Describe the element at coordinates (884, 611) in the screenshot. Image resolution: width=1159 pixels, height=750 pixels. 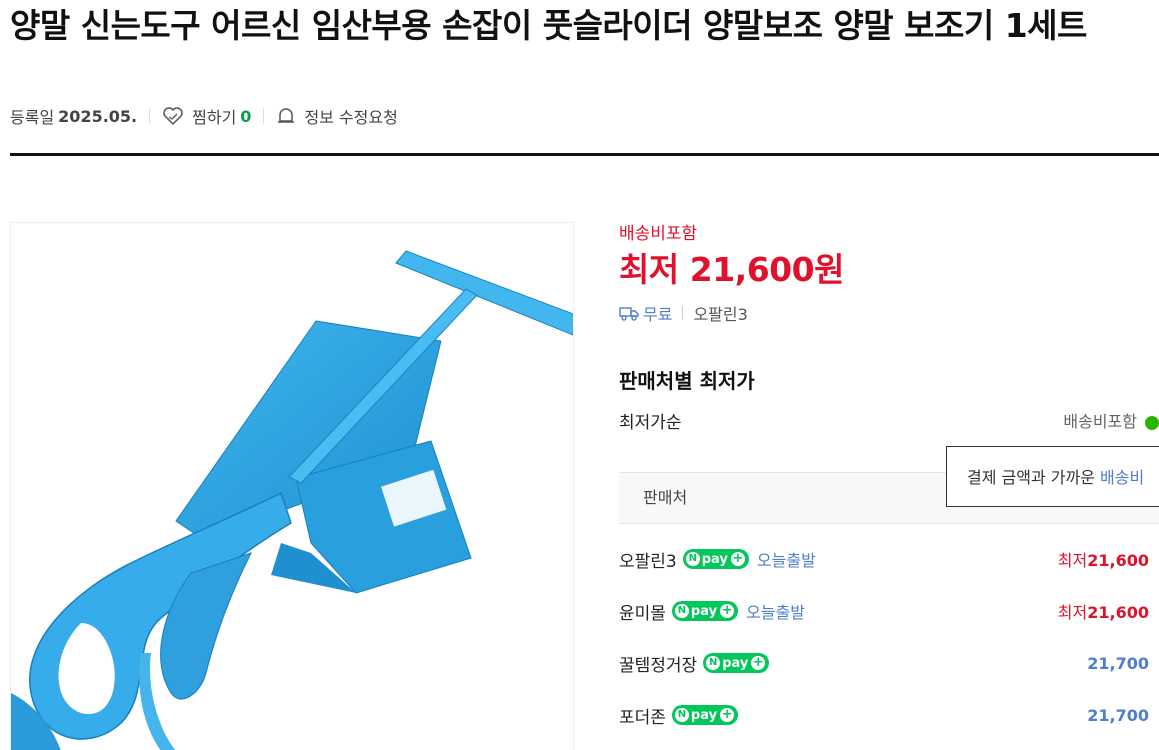
I see `seller-row: 윤미몰 Npay + 오늘출발 최저21,600` at that location.